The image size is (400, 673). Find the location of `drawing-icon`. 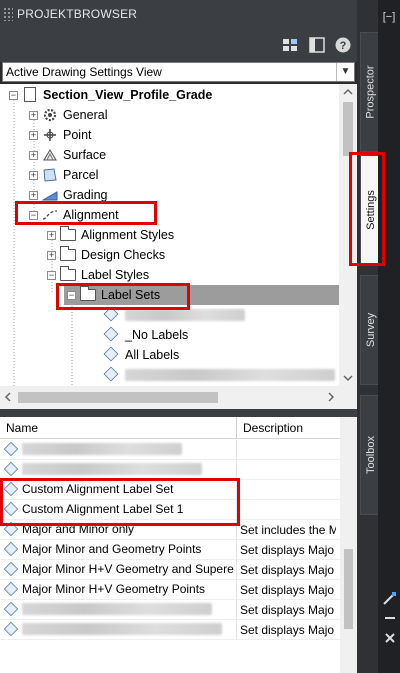

drawing-icon is located at coordinates (30, 94).